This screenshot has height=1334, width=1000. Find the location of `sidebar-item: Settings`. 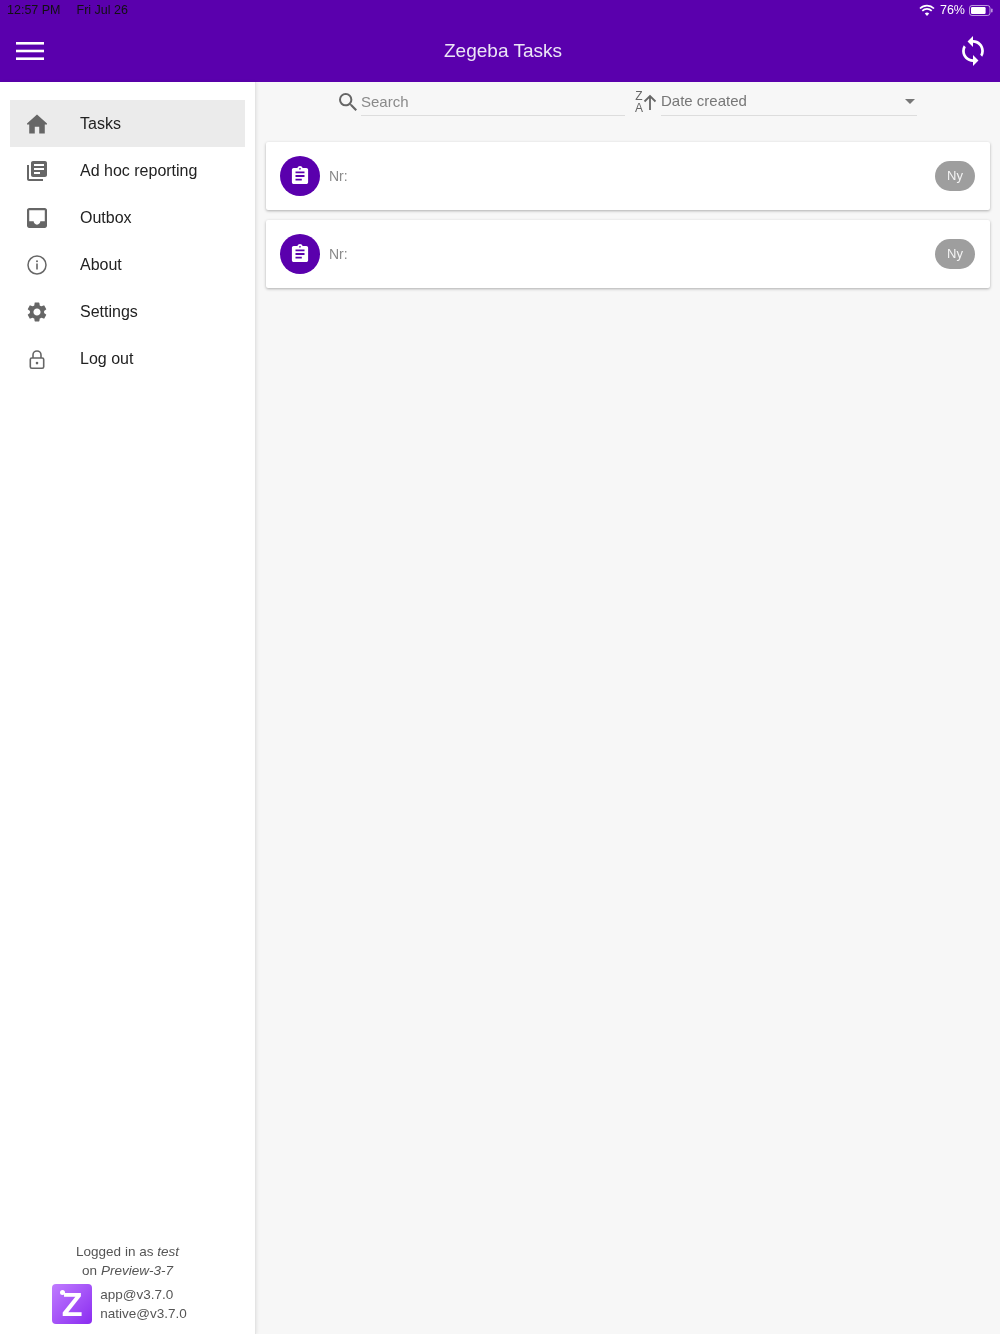

sidebar-item: Settings is located at coordinates (127, 311).